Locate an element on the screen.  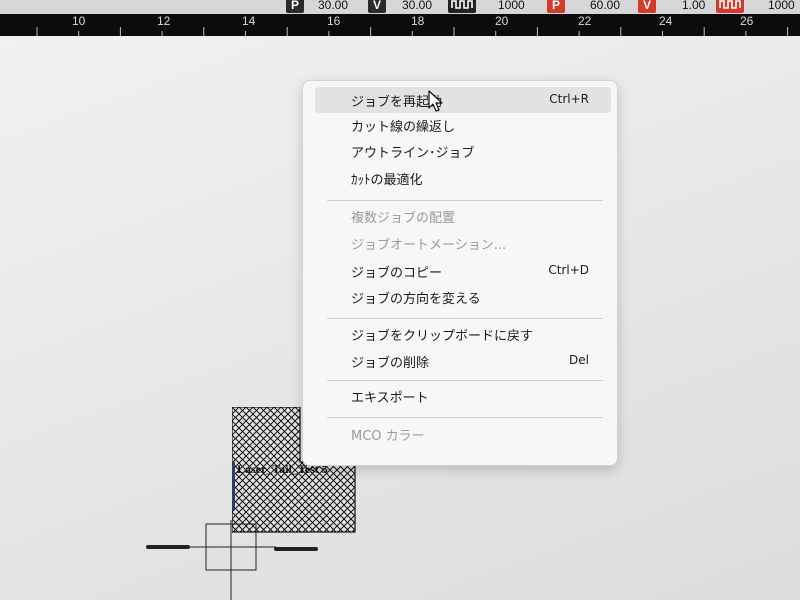
menu-item-label: エキスポート is located at coordinates (390, 398).